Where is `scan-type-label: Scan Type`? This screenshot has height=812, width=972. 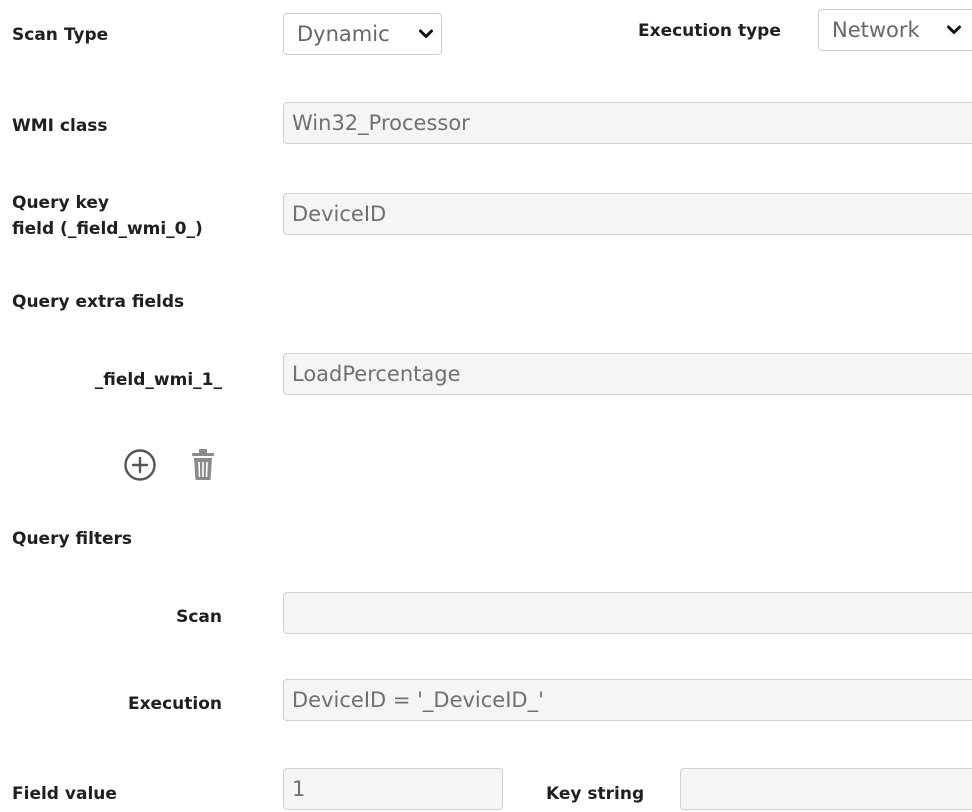
scan-type-label: Scan Type is located at coordinates (60, 35).